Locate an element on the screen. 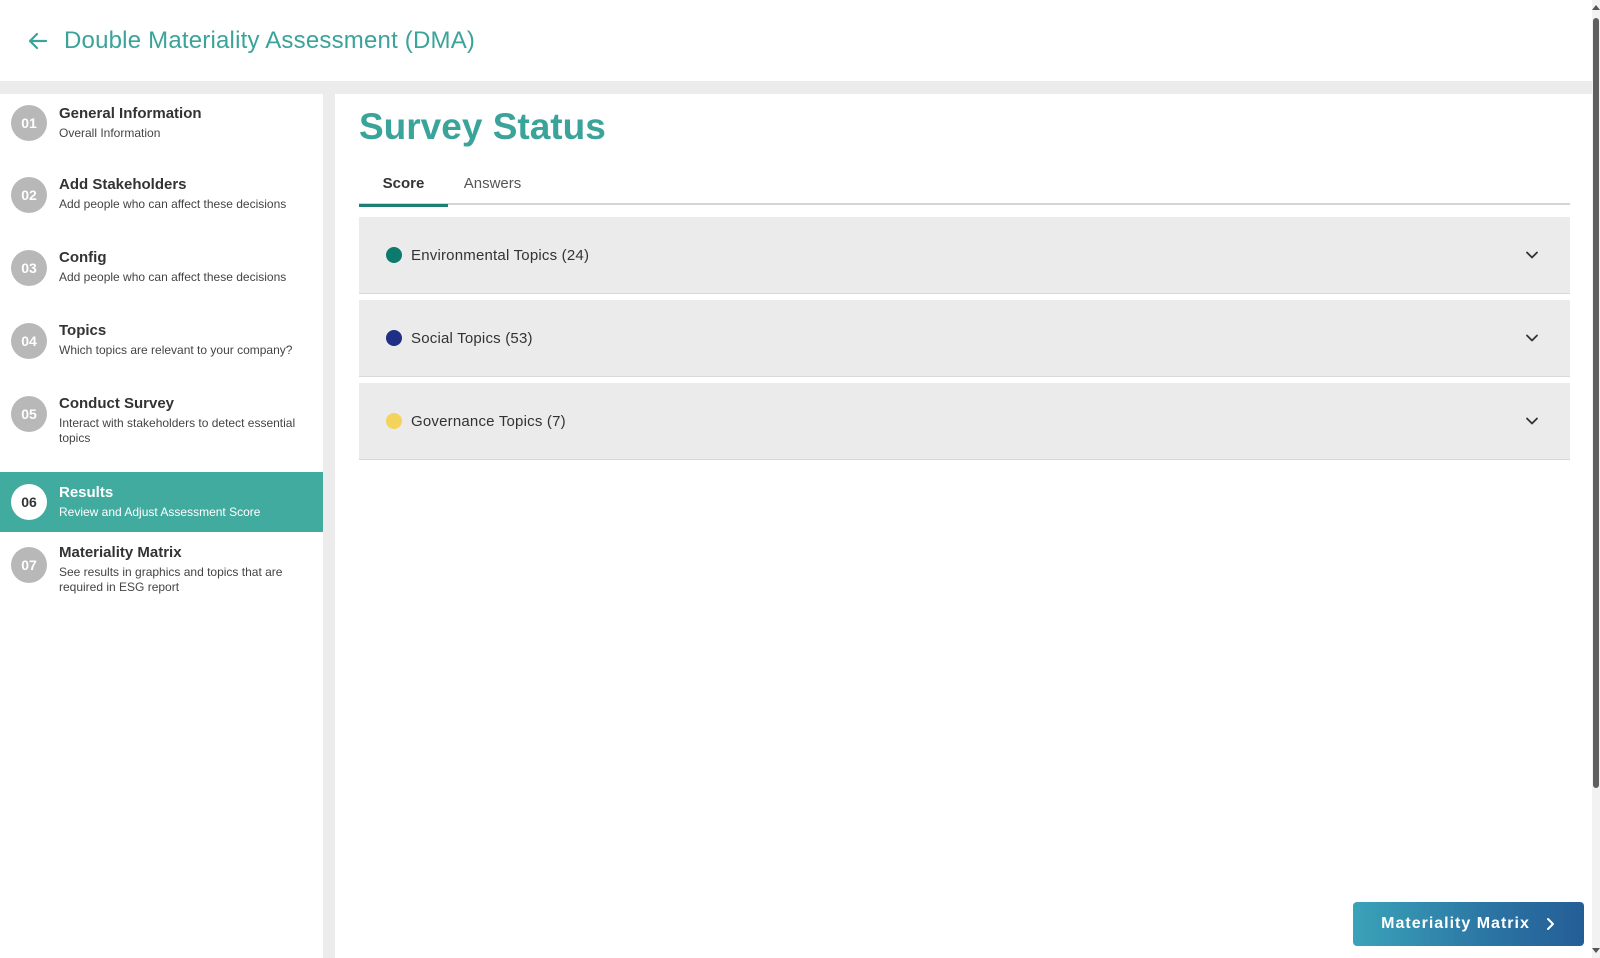  vertical-scrollbar is located at coordinates (1596, 479).